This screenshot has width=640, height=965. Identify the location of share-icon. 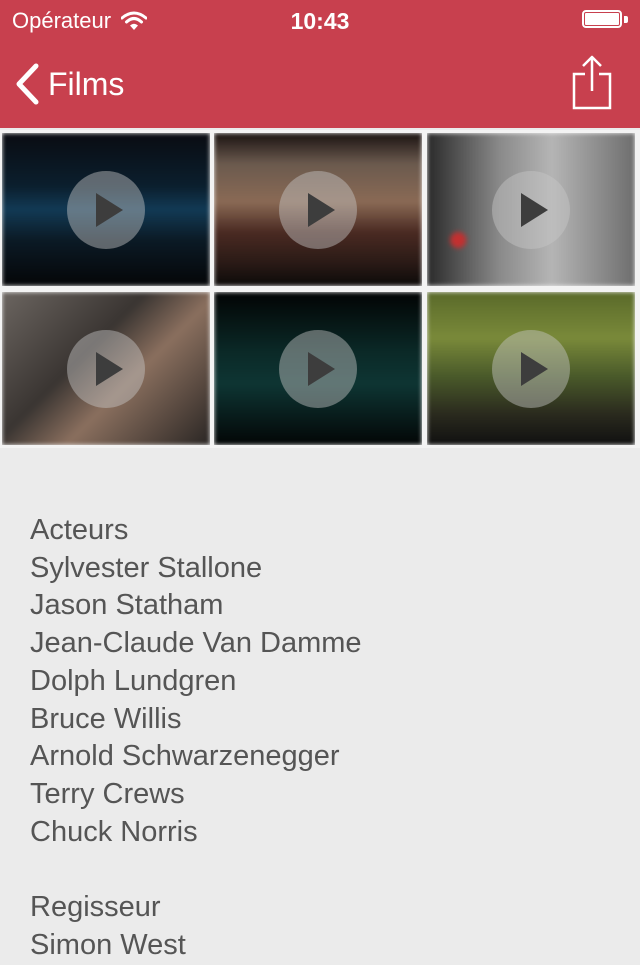
(592, 82).